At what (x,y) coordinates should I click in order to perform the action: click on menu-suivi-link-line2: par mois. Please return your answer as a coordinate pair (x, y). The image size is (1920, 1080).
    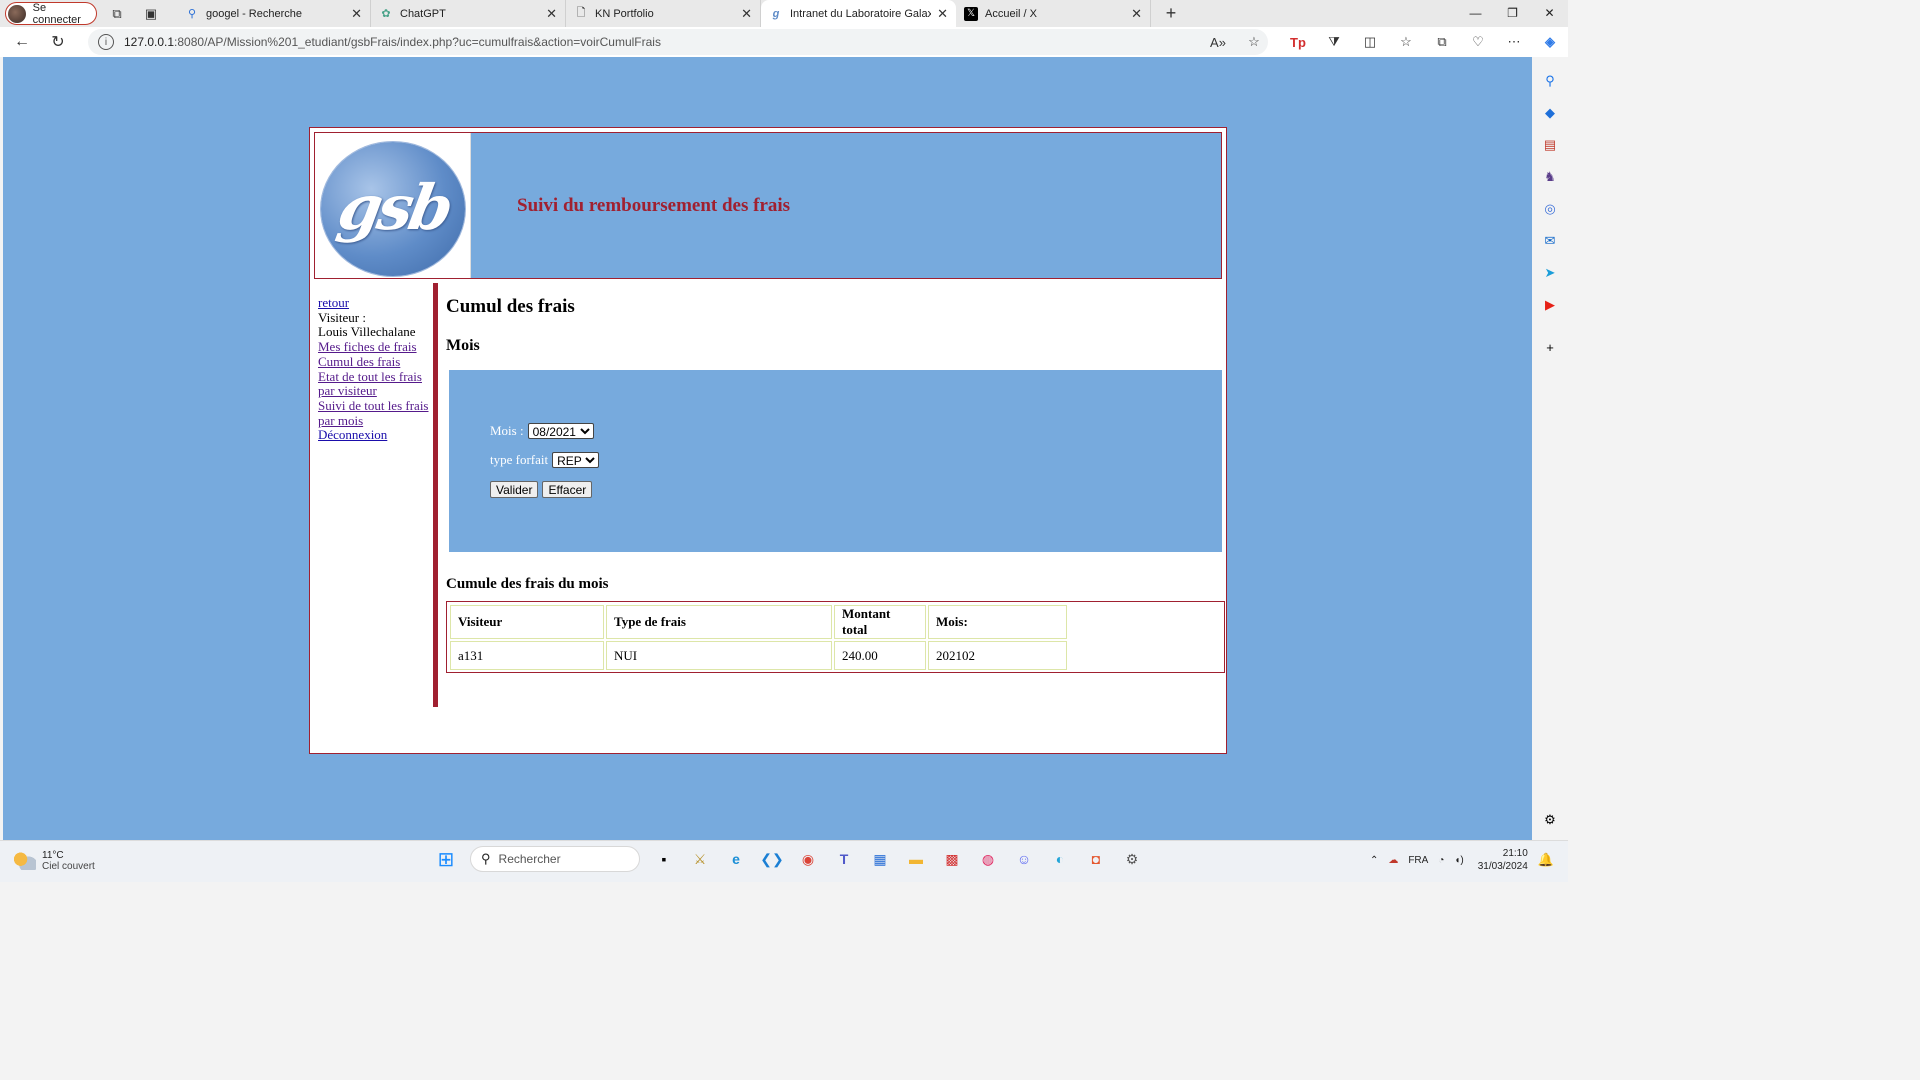
    Looking at the image, I should click on (377, 421).